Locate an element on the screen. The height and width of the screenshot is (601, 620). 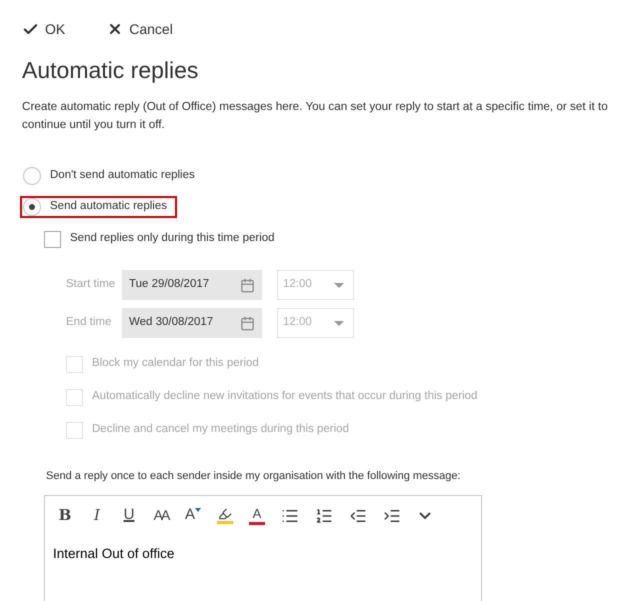
page-title: Automatic replies is located at coordinates (111, 70).